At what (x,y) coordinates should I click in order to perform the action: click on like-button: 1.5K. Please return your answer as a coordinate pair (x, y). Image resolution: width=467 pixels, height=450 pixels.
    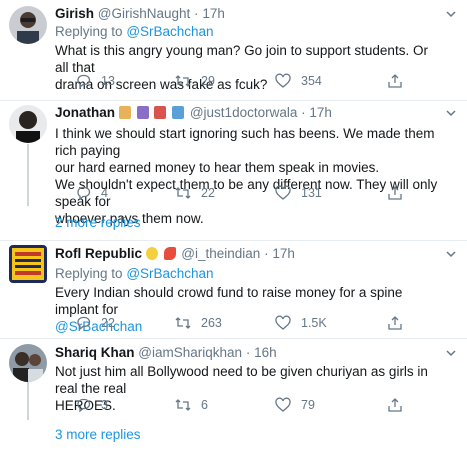
    Looking at the image, I should click on (301, 323).